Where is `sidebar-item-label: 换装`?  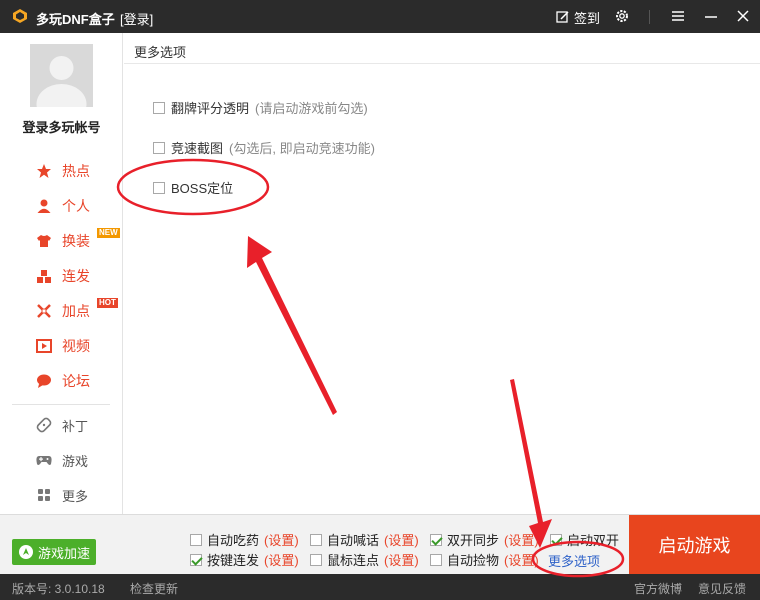
sidebar-item-label: 换装 is located at coordinates (76, 241).